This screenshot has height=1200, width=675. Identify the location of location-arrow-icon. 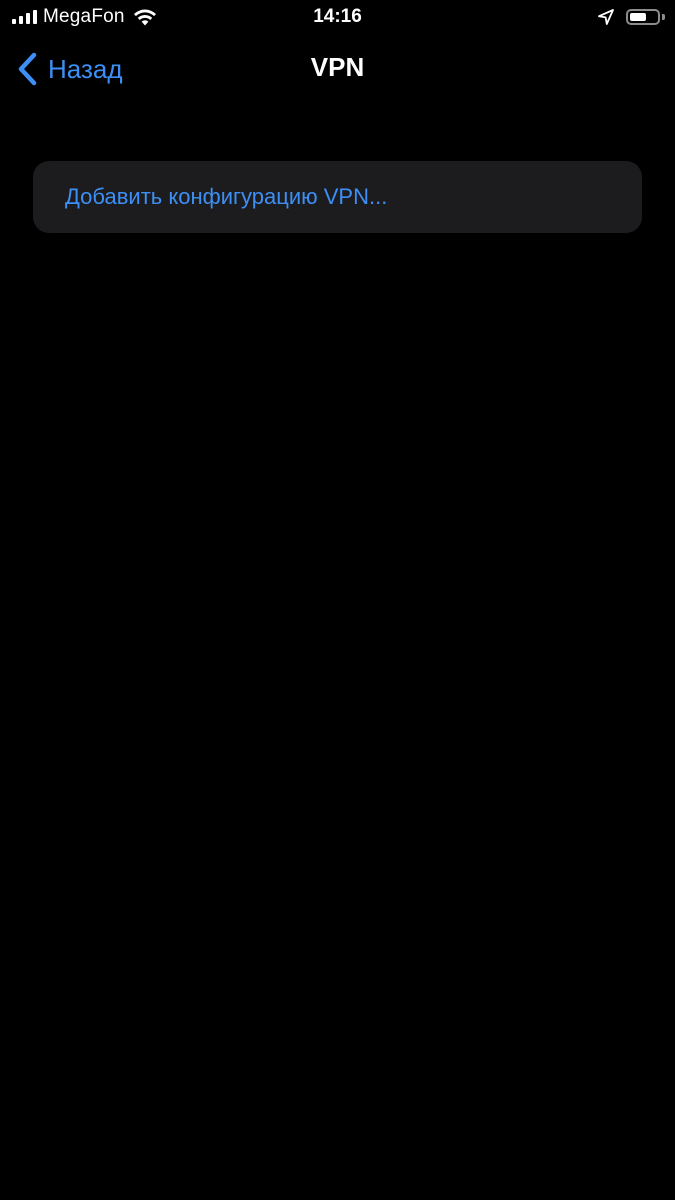
(606, 17).